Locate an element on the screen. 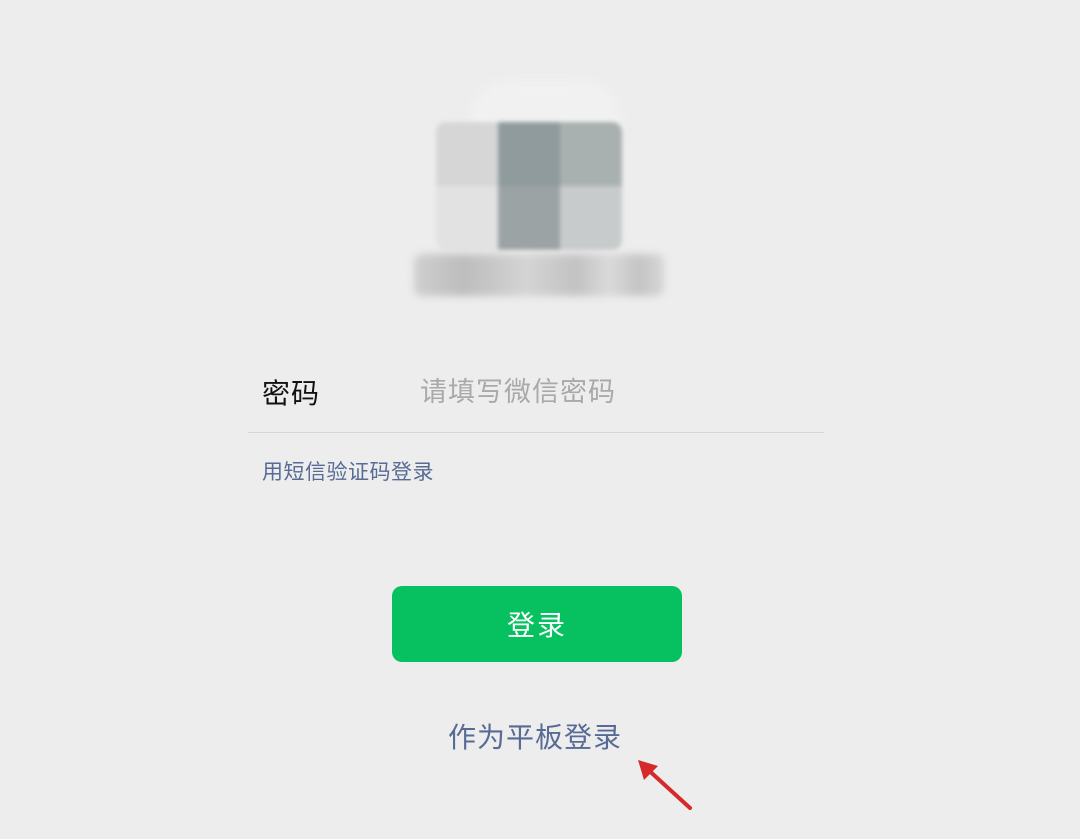 The width and height of the screenshot is (1080, 839). sms-code-login-link: 用短信验证码登录 is located at coordinates (348, 471).